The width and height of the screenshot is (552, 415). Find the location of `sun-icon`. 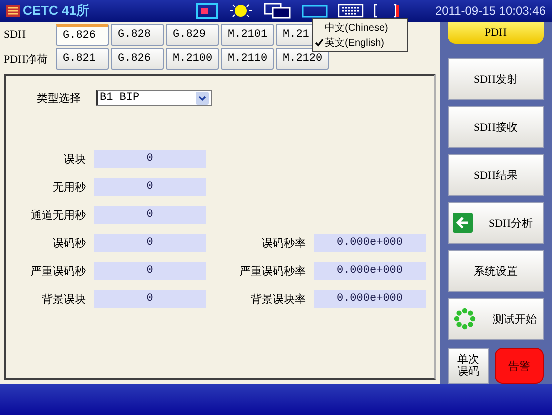

sun-icon is located at coordinates (241, 11).